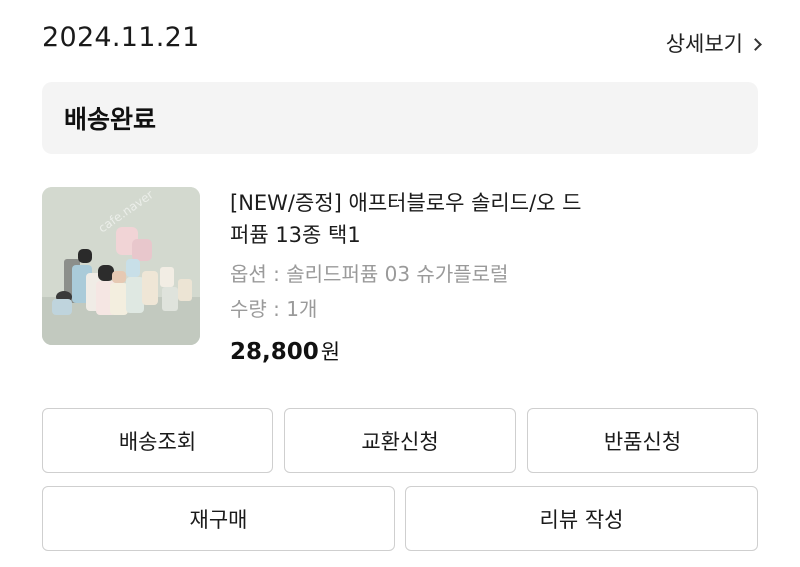 This screenshot has width=800, height=567. Describe the element at coordinates (406, 203) in the screenshot. I see `product-title-line-1: [NEW/증정] 애프터블로우 솔리드/오 드` at that location.